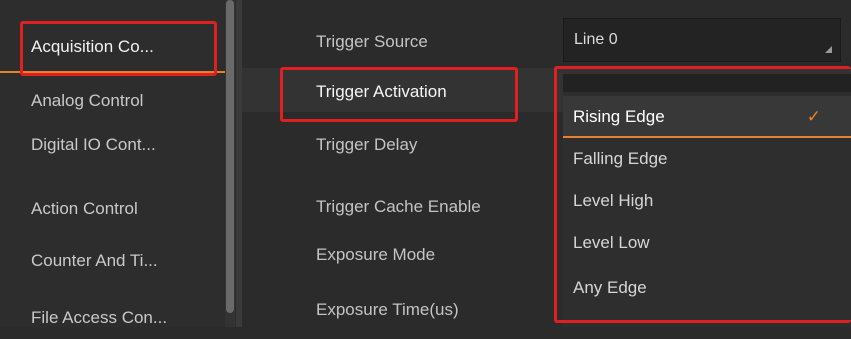 This screenshot has width=851, height=339. I want to click on nav-item-analog-control: Analog Control, so click(112, 101).